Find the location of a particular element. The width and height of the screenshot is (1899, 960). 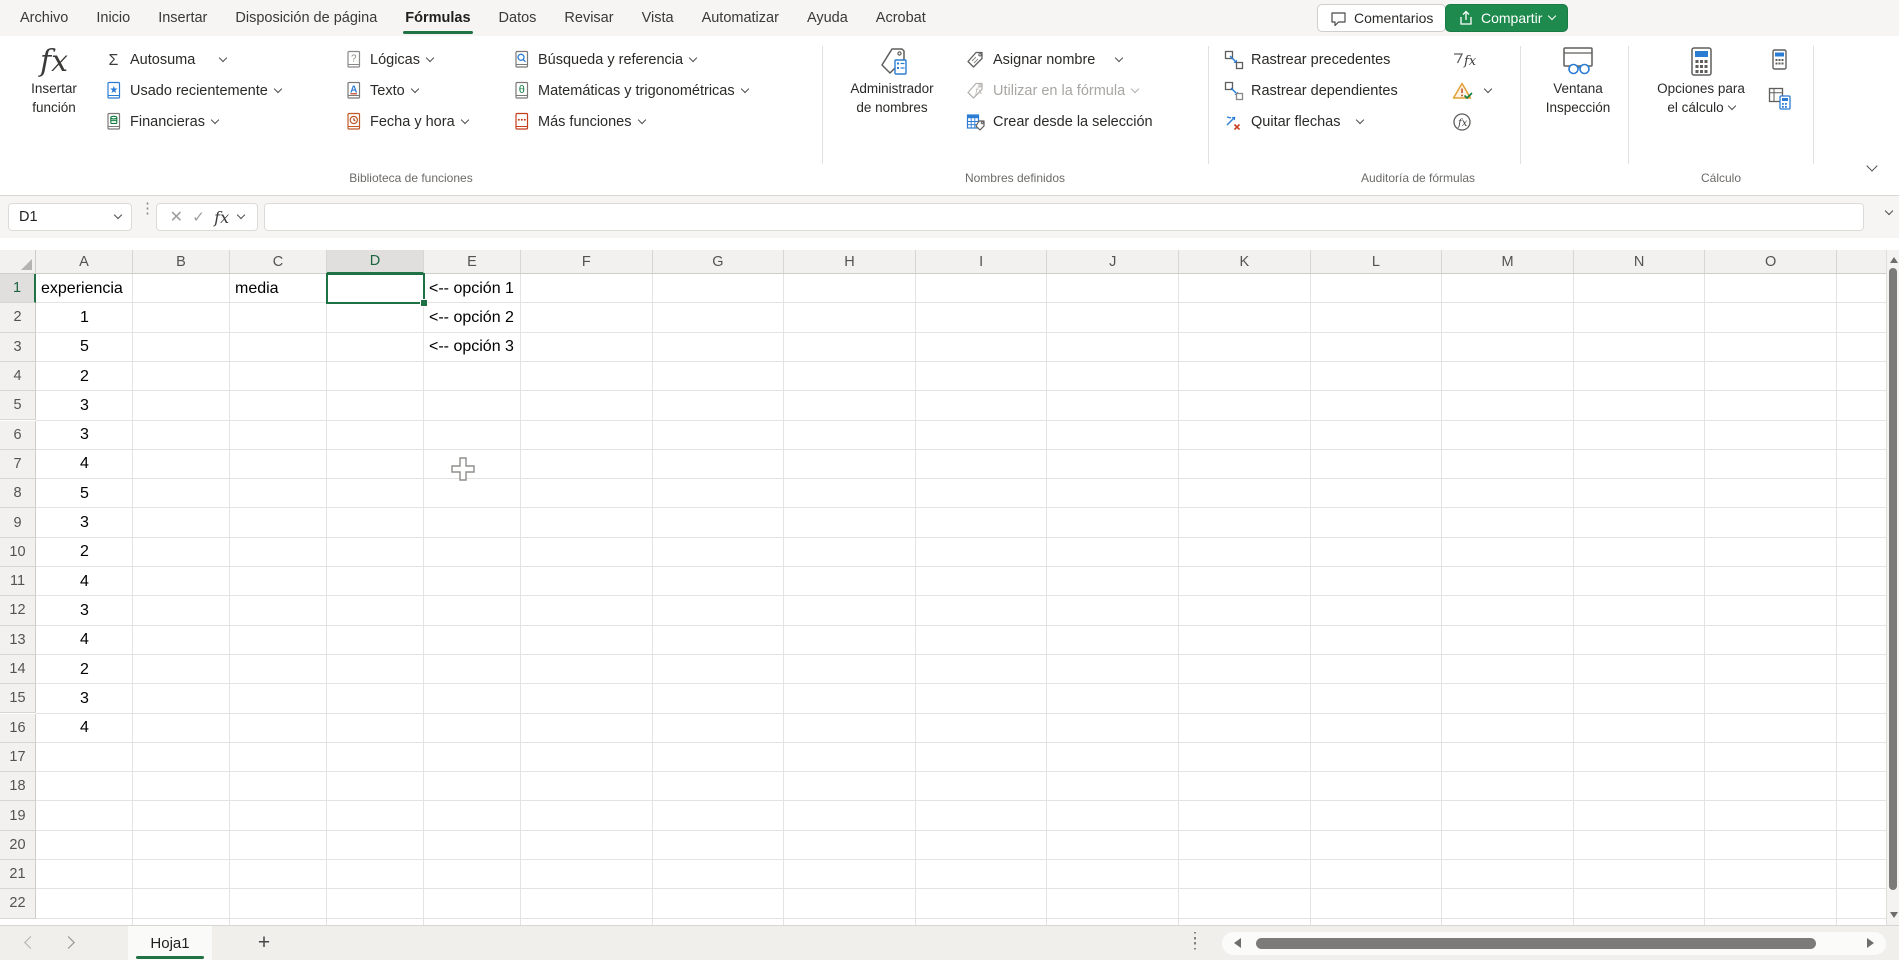

calculate-sheet-button is located at coordinates (1780, 98).